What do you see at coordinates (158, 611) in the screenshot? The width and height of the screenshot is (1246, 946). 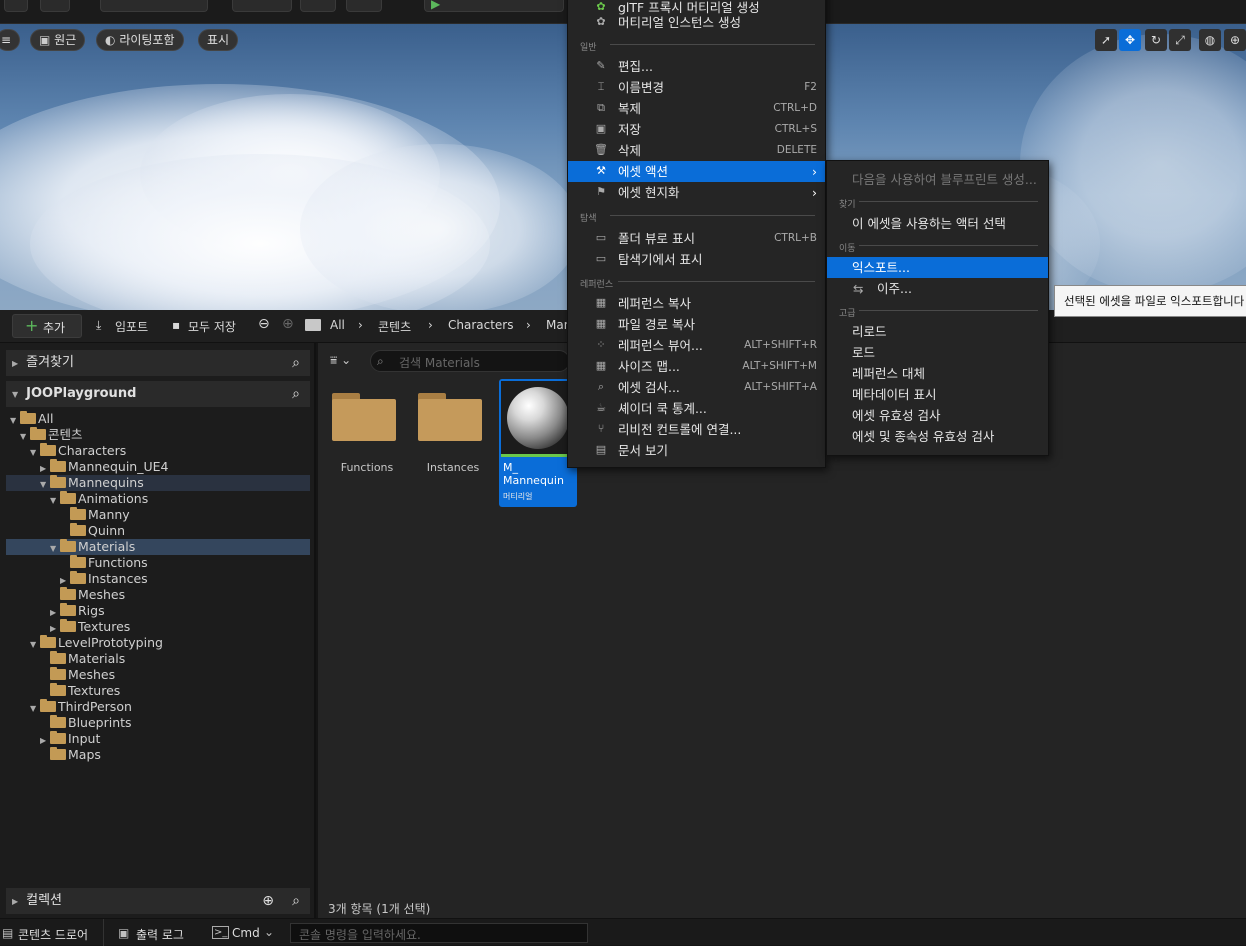 I see `tree-folder-item: ▶ Rigs` at bounding box center [158, 611].